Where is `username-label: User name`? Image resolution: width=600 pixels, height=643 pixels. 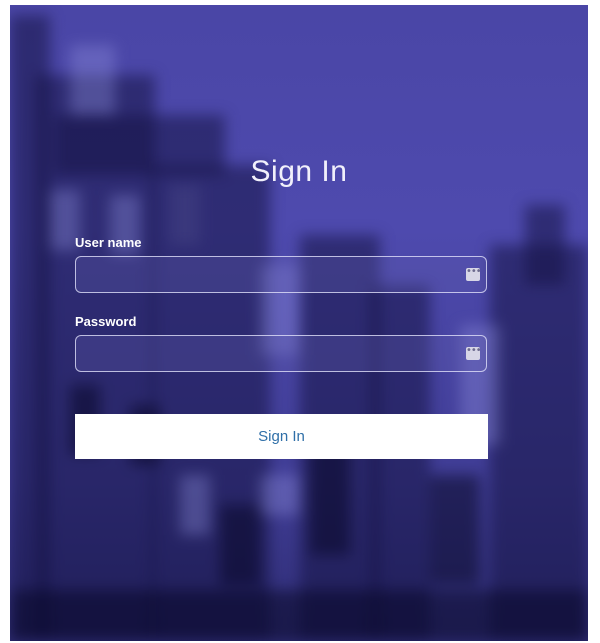 username-label: User name is located at coordinates (108, 242).